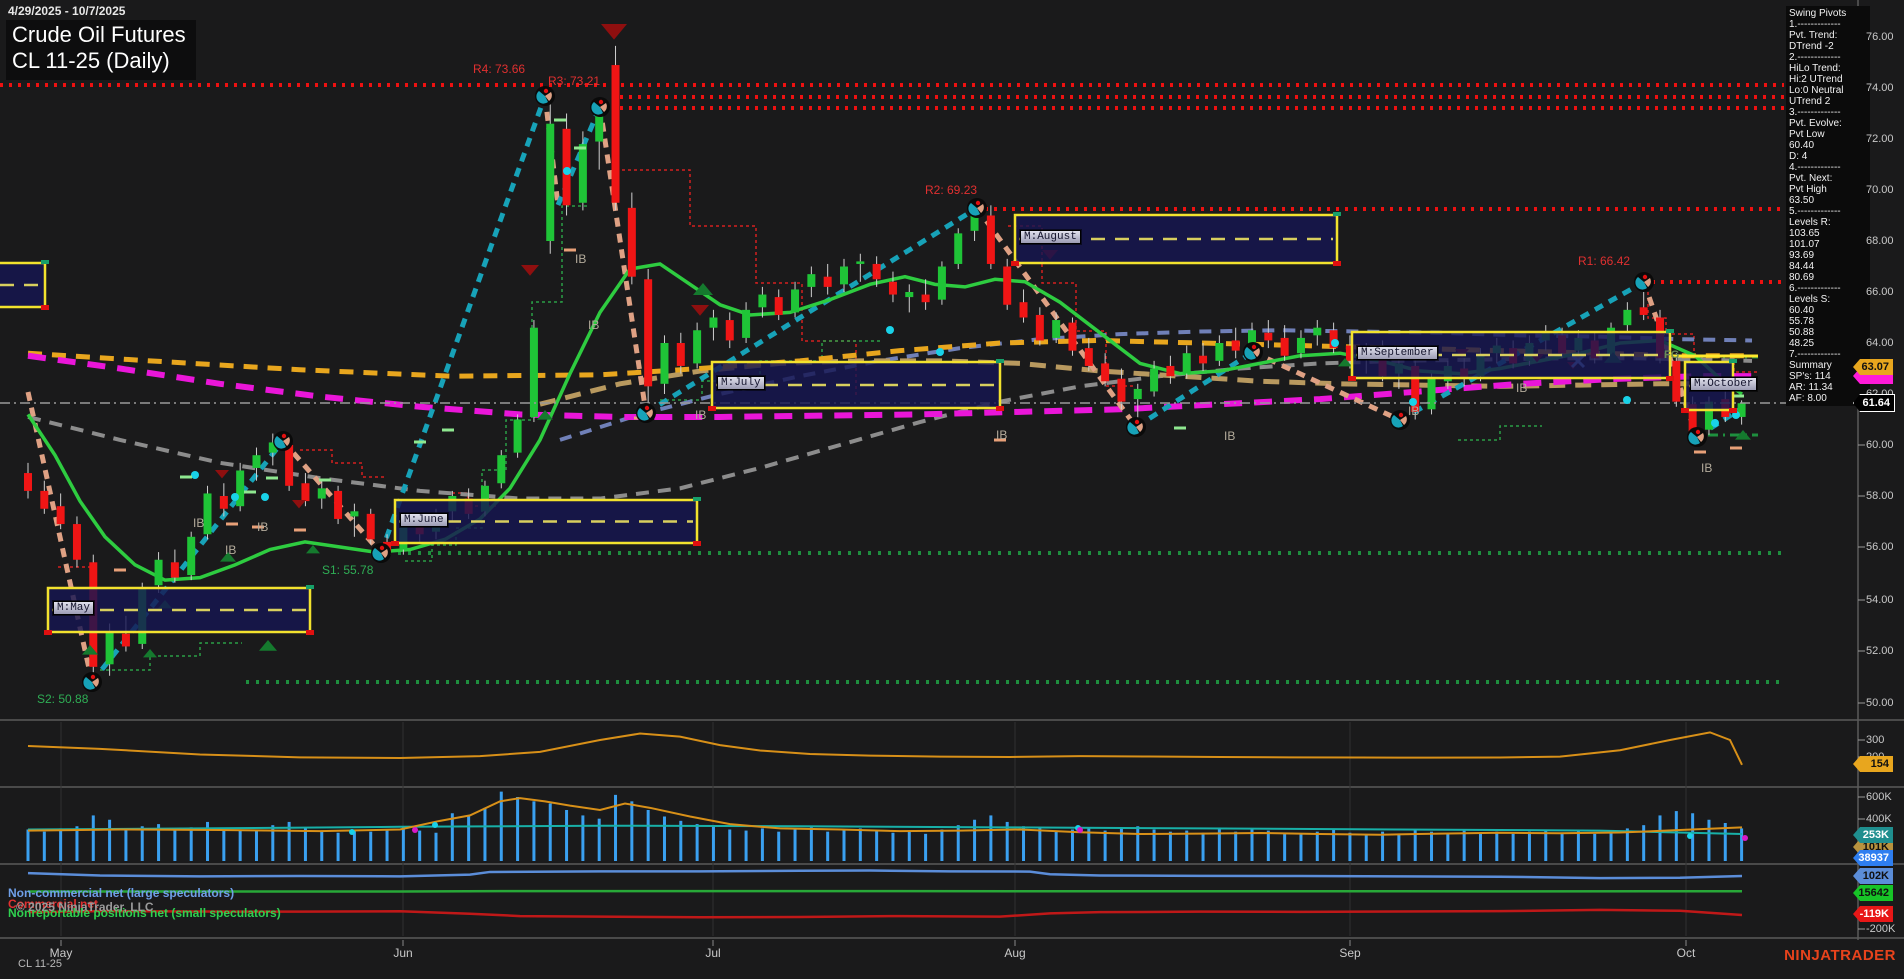 The width and height of the screenshot is (1904, 979). What do you see at coordinates (1880, 445) in the screenshot?
I see `price-axis-label: 60.00` at bounding box center [1880, 445].